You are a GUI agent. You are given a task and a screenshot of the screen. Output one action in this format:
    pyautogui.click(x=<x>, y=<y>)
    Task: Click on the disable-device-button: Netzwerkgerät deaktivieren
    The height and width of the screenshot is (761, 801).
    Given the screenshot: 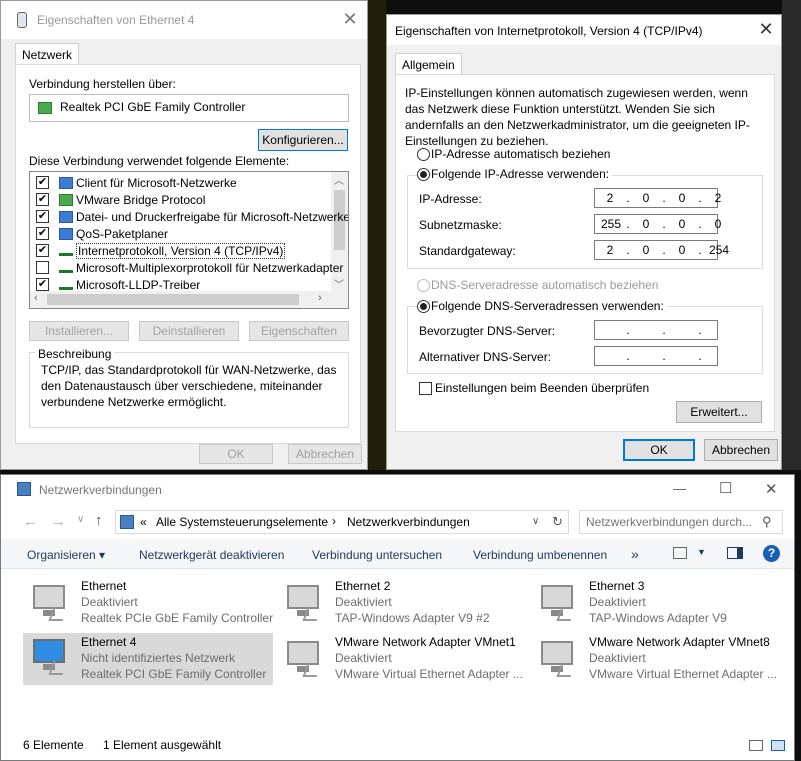 What is the action you would take?
    pyautogui.click(x=211, y=555)
    